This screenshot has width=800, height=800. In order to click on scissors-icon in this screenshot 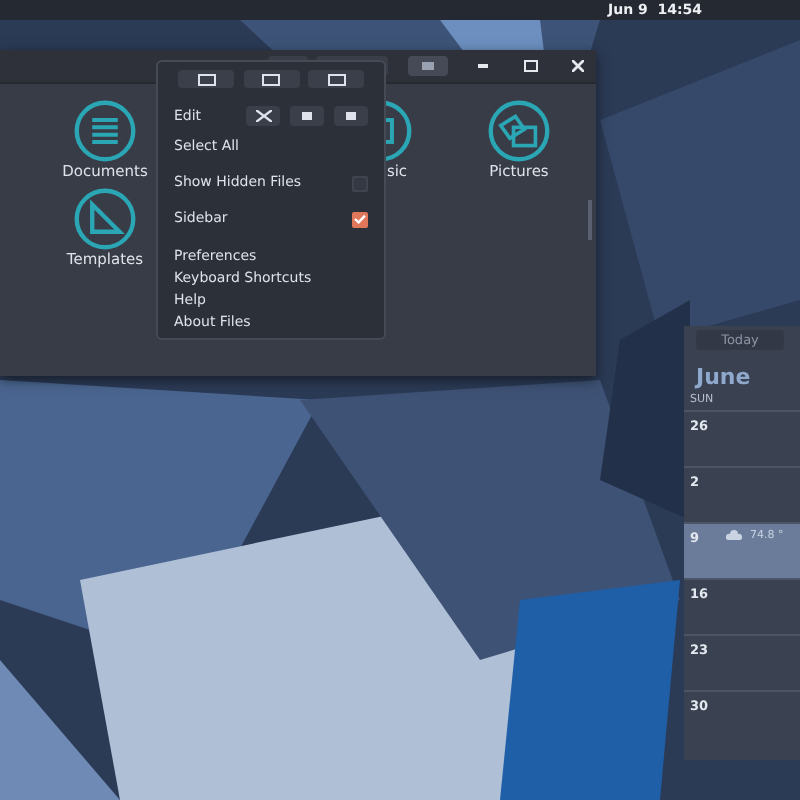, I will do `click(263, 116)`.